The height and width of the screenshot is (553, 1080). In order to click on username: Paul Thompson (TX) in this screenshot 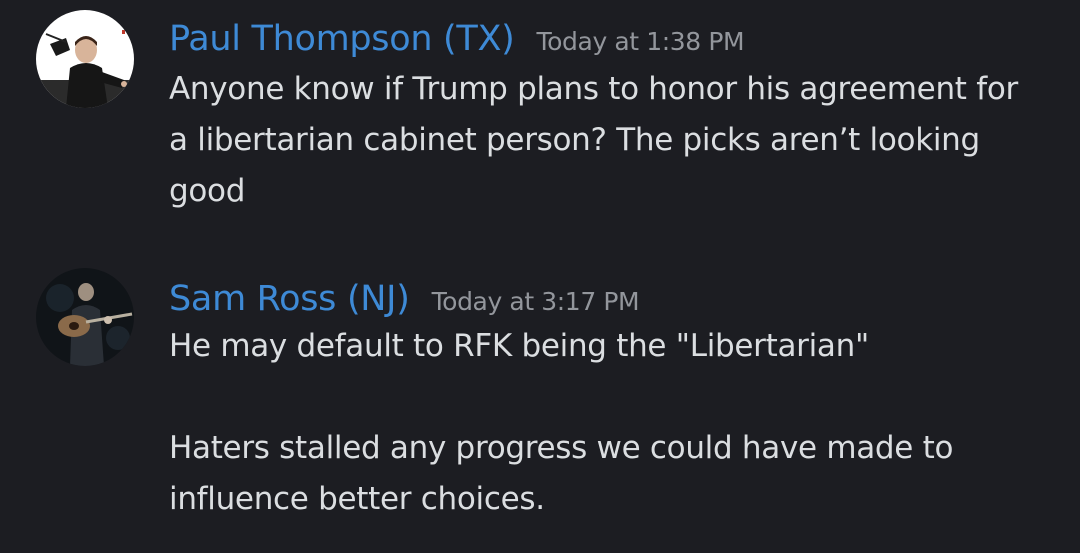, I will do `click(342, 39)`.